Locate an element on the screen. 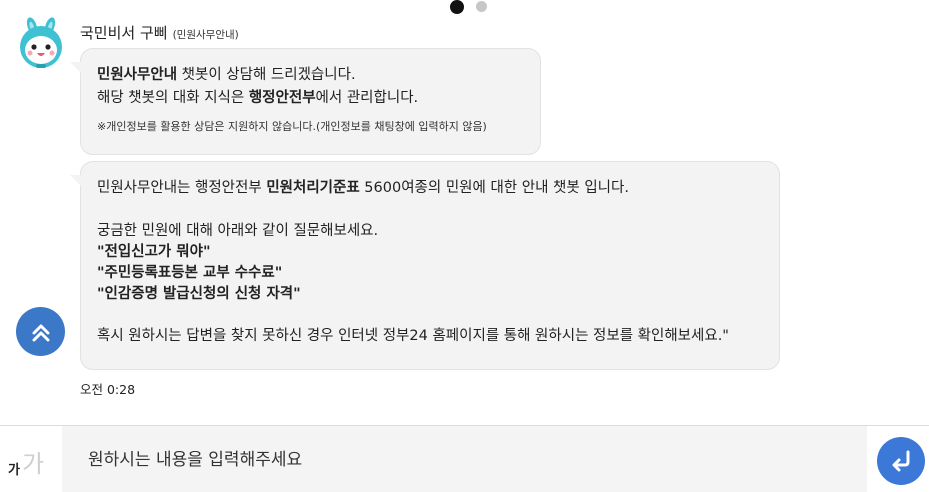 Image resolution: width=929 pixels, height=492 pixels. welcome-line-2-post: 에서 관리합니다. is located at coordinates (367, 98).